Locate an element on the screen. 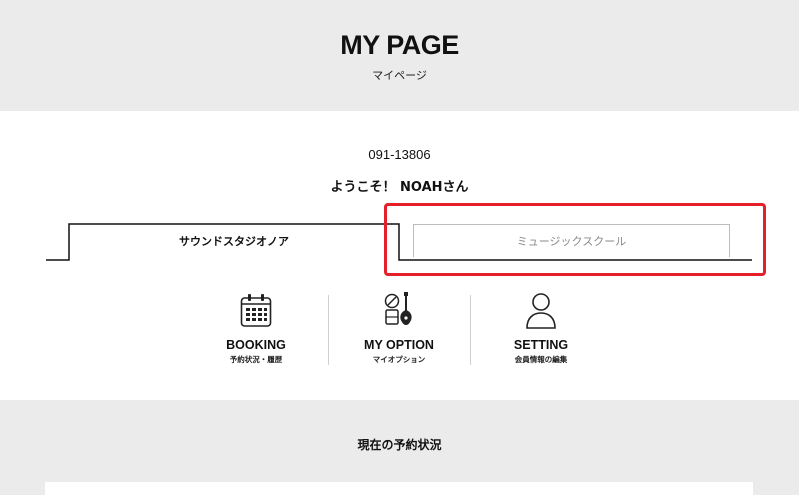 This screenshot has width=799, height=495. user-icon is located at coordinates (541, 311).